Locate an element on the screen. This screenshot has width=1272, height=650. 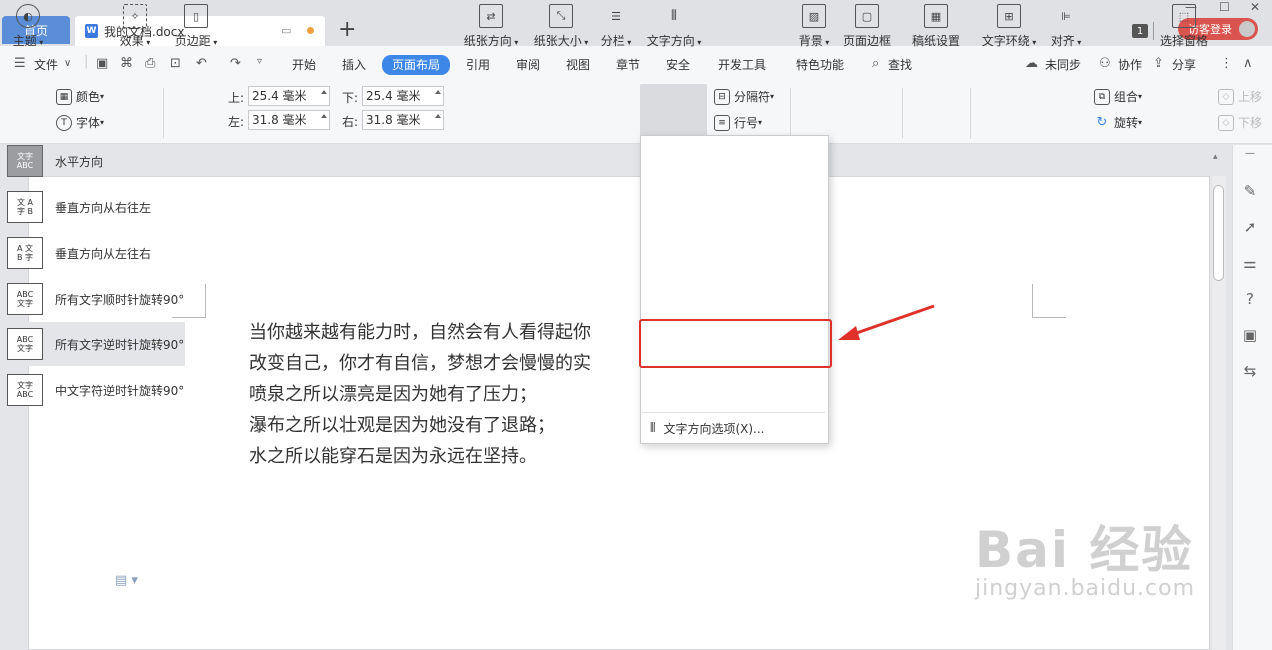
share-button: 分享 is located at coordinates (1184, 65).